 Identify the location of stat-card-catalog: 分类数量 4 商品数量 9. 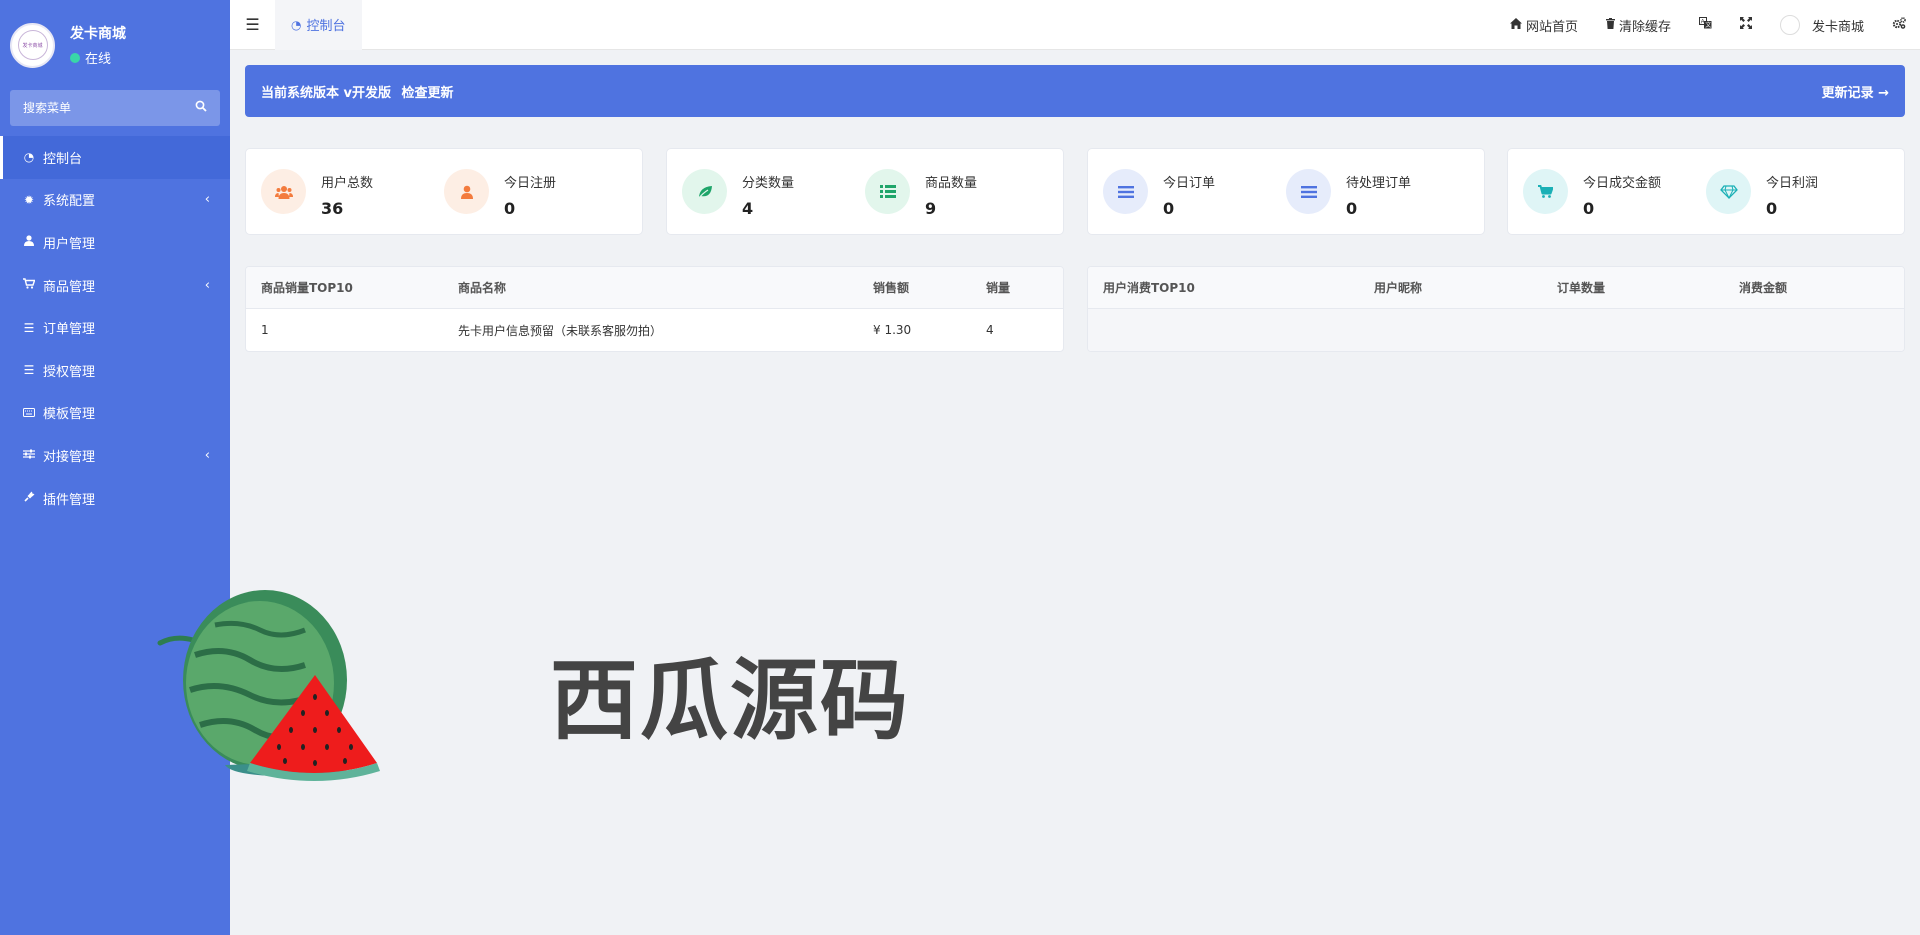
(865, 191).